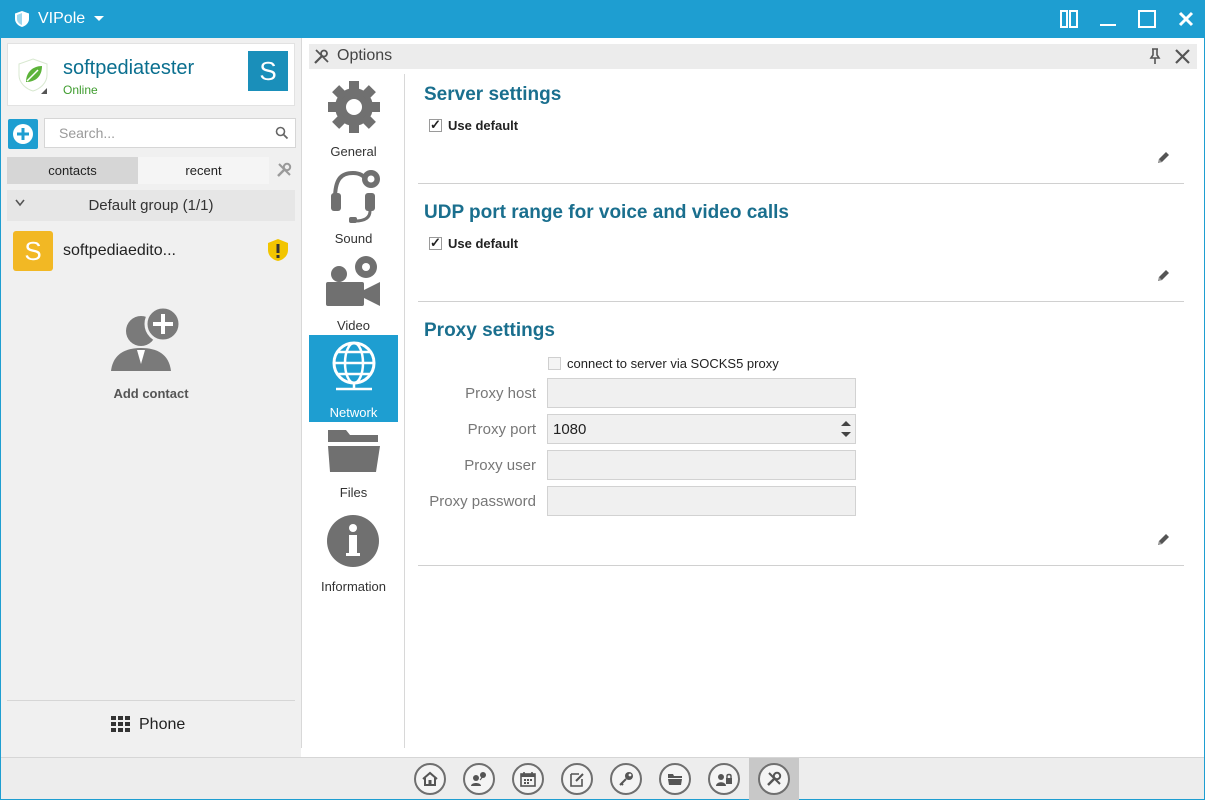 This screenshot has width=1205, height=800. I want to click on spin-up-icon, so click(846, 423).